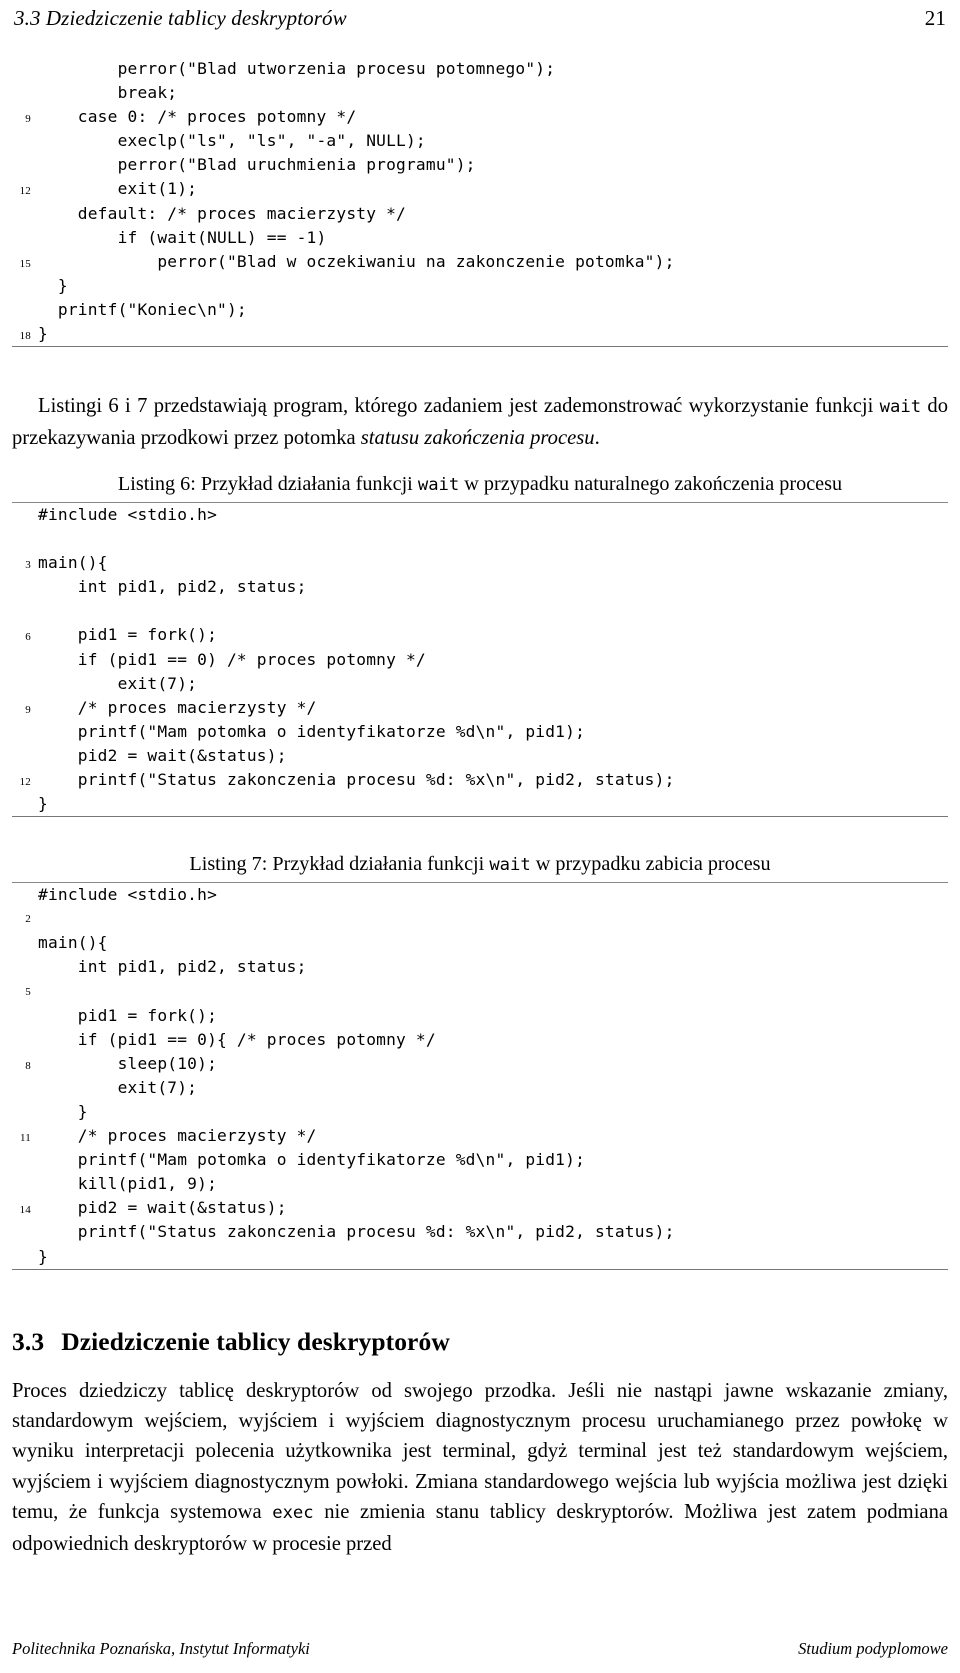  I want to click on code-line: printf("Koniec\n");, so click(480, 310).